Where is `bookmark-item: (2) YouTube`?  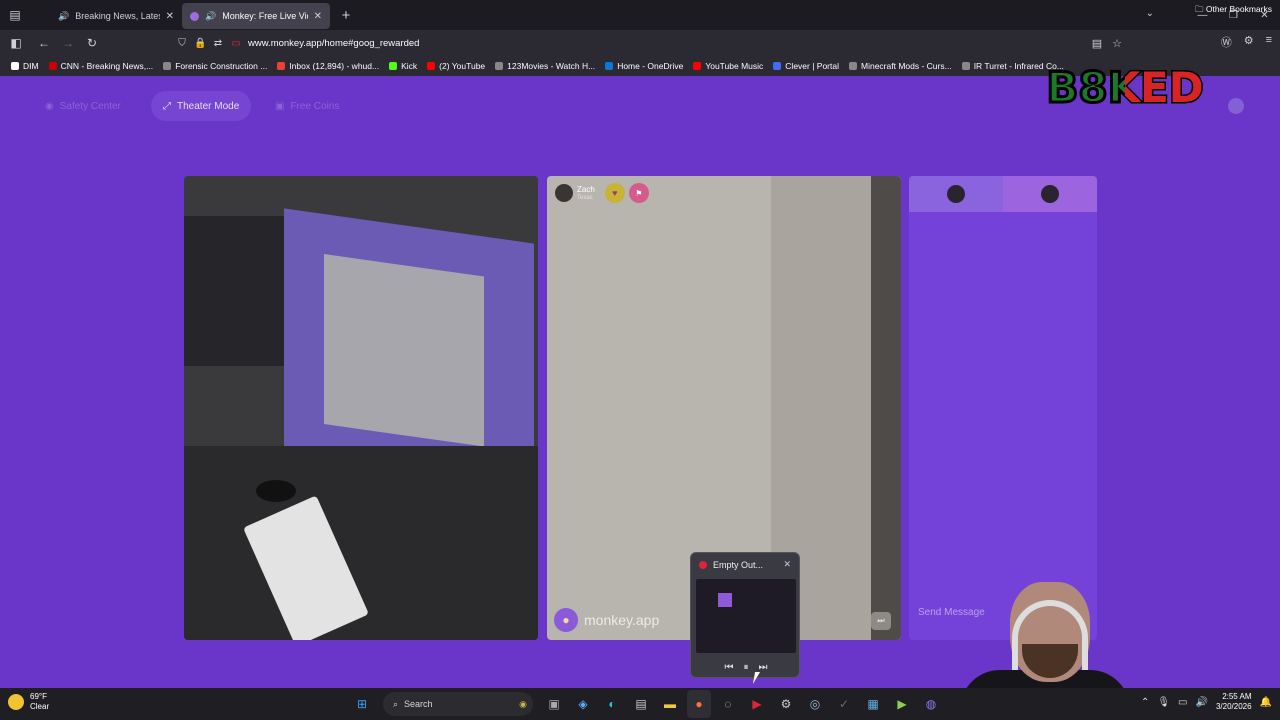 bookmark-item: (2) YouTube is located at coordinates (456, 66).